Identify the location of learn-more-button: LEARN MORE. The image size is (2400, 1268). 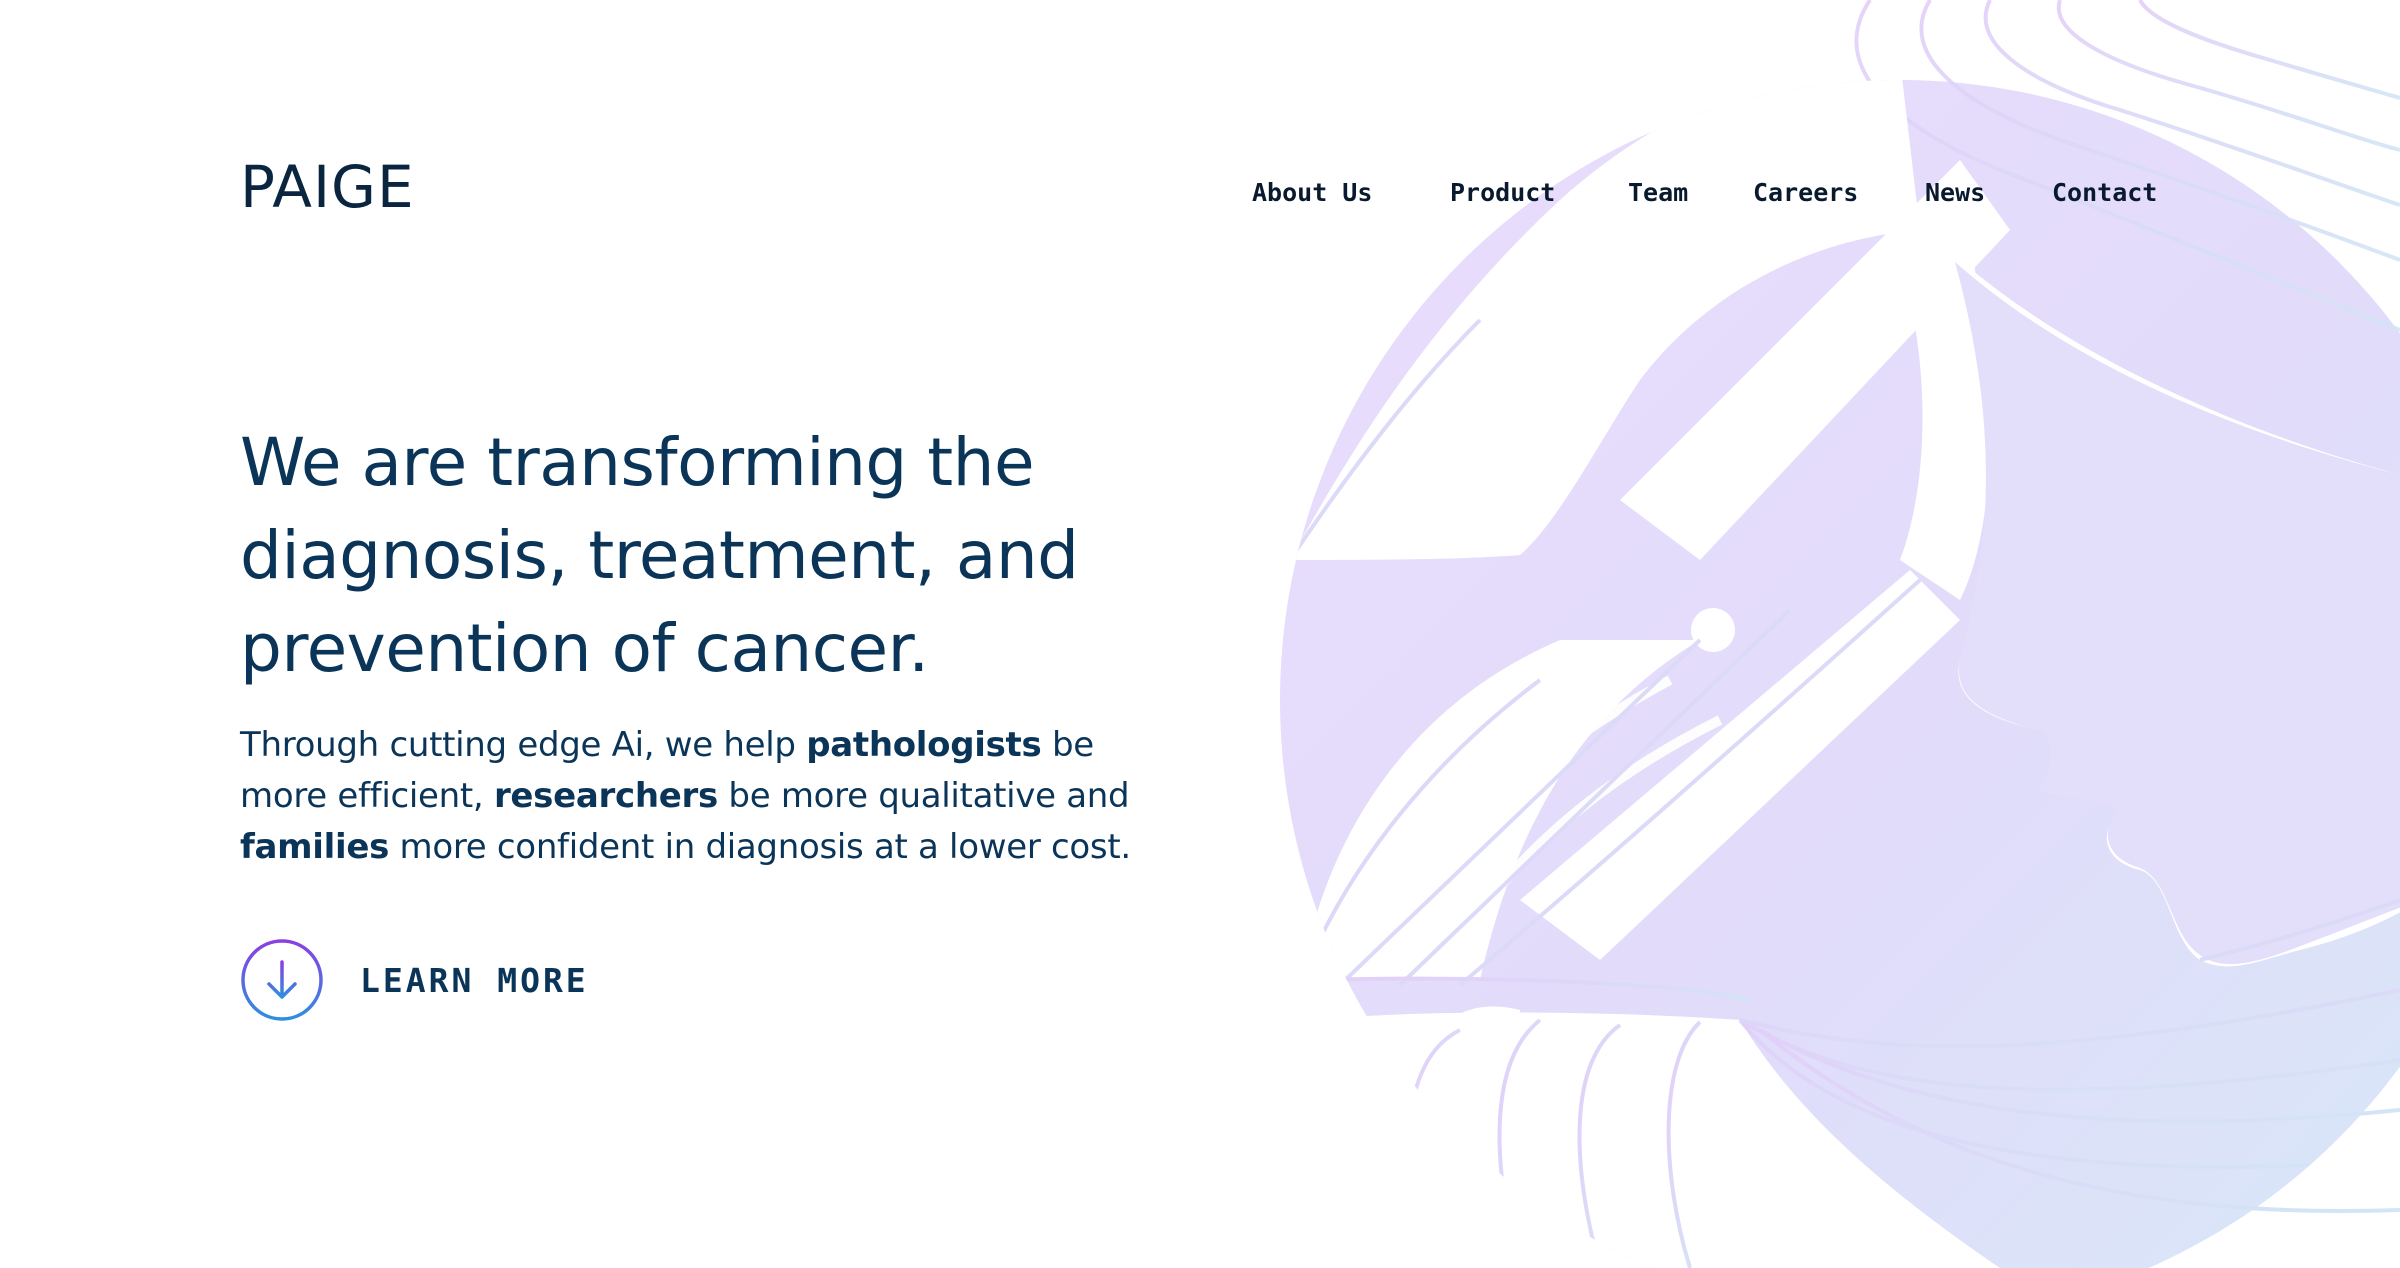
(414, 980).